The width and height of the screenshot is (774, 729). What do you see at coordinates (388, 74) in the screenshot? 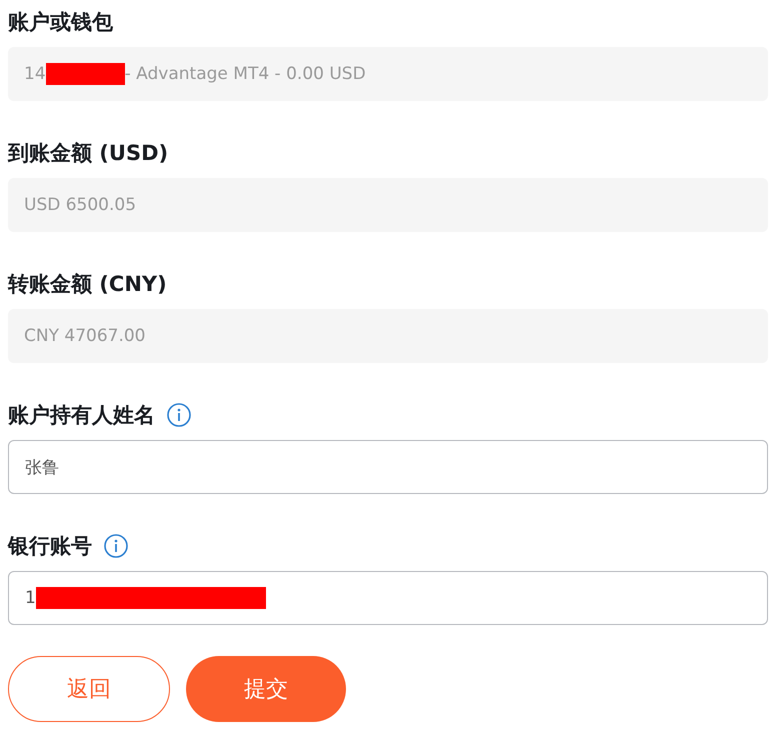
I see `readonly-field: 14 - Advantage MT4 - 0.00 USD` at bounding box center [388, 74].